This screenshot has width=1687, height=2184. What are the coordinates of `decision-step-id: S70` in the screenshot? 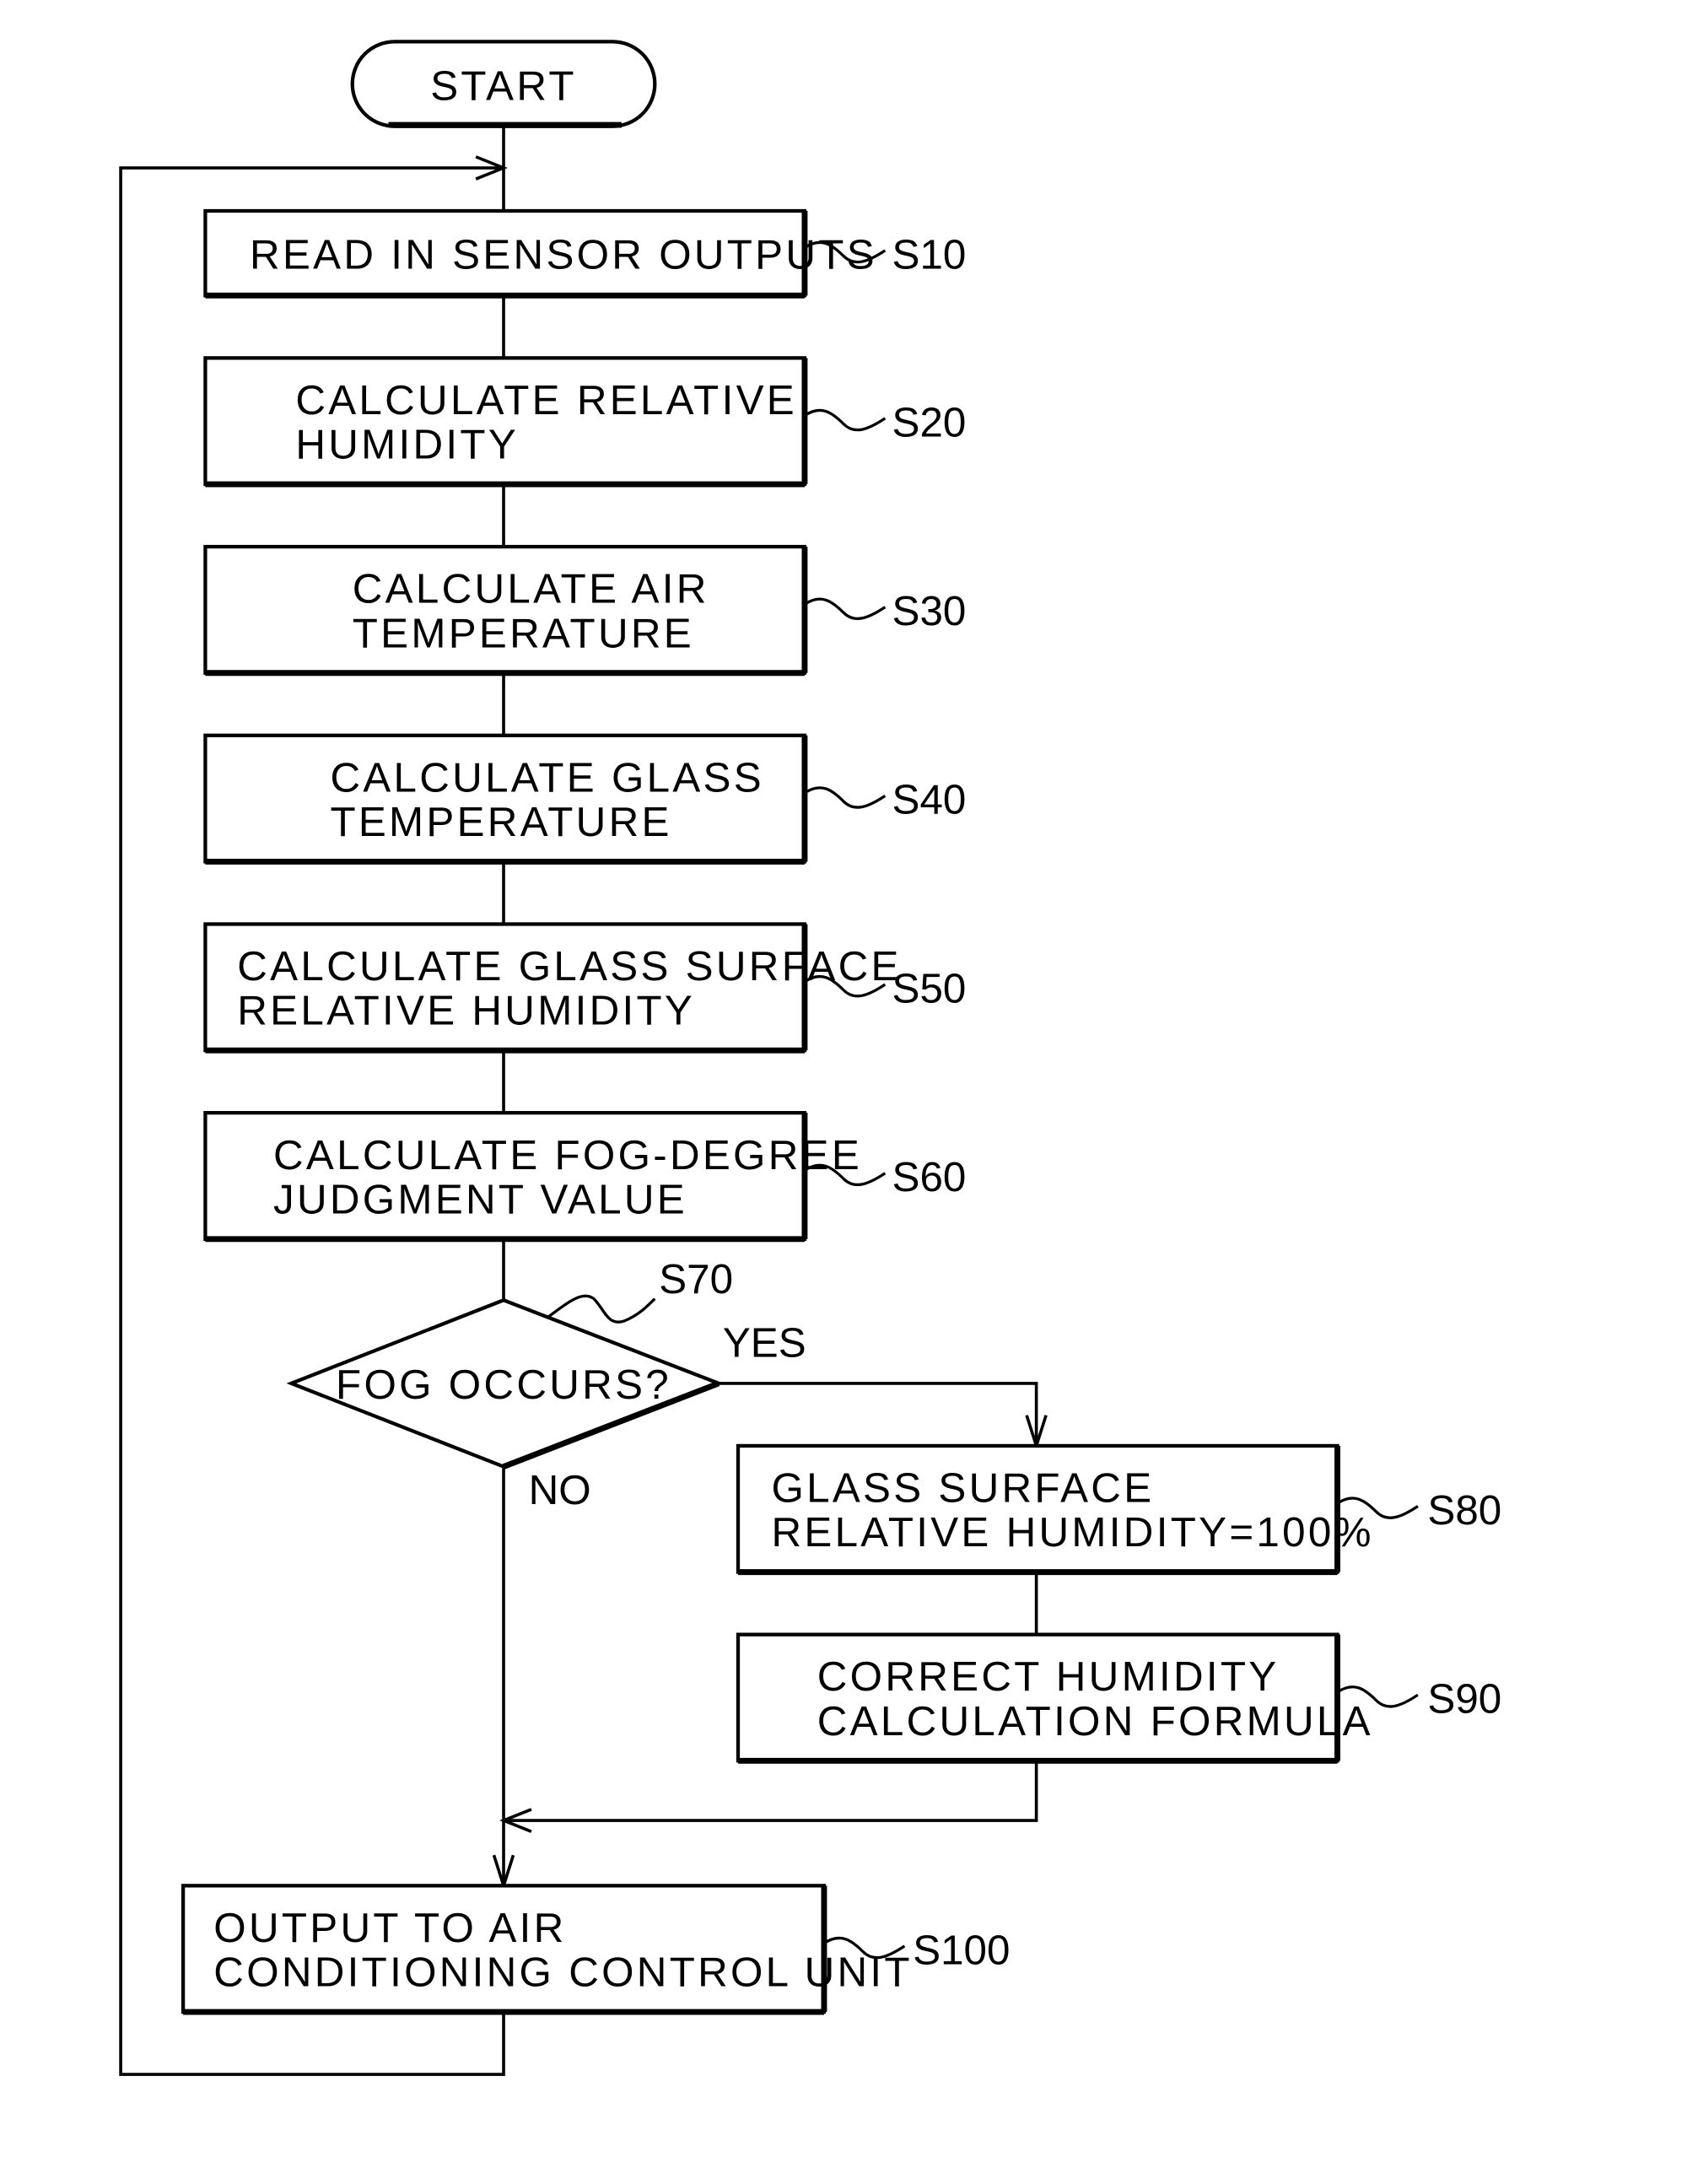 It's located at (696, 1279).